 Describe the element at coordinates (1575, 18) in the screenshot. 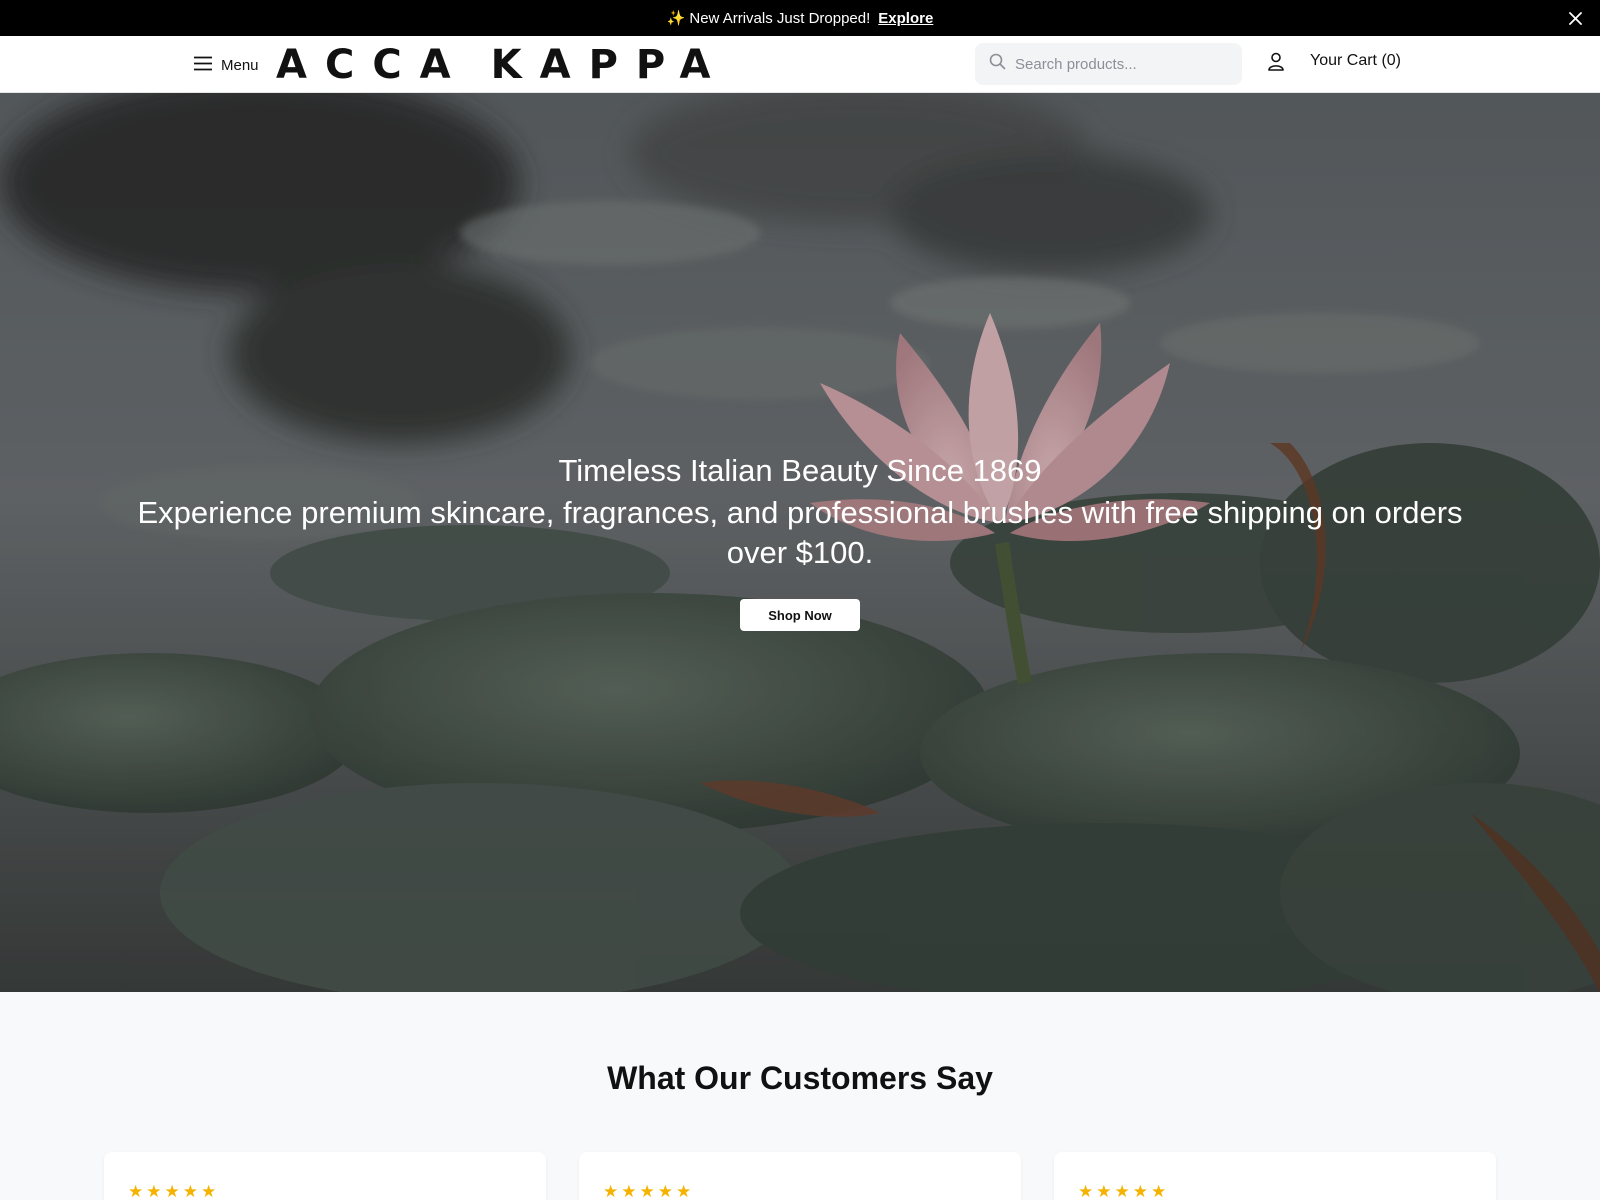

I see `close-icon` at that location.